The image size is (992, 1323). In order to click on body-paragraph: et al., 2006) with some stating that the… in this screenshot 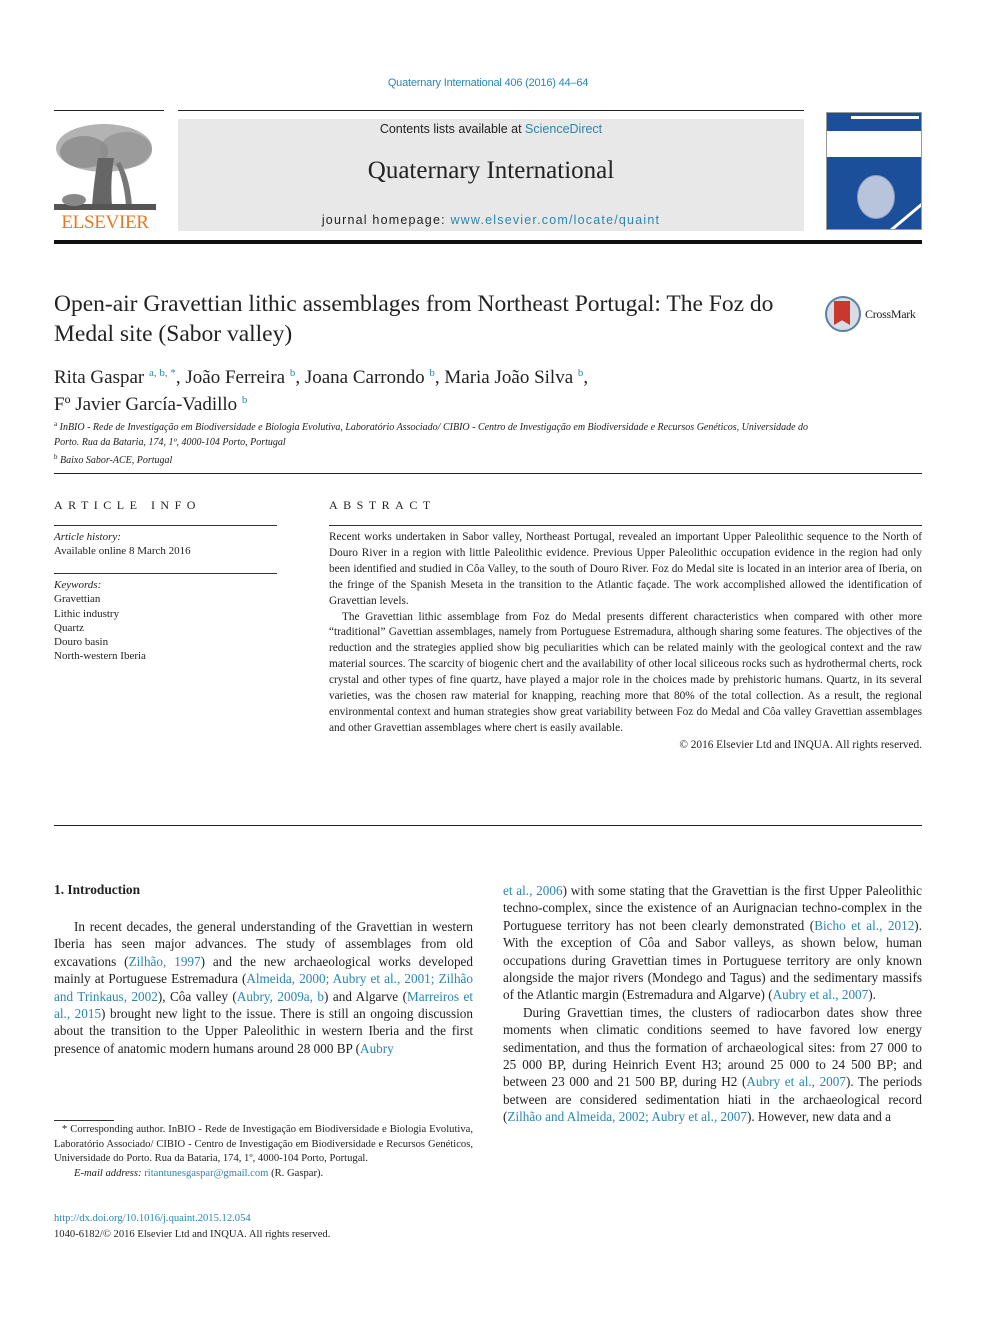, I will do `click(712, 943)`.